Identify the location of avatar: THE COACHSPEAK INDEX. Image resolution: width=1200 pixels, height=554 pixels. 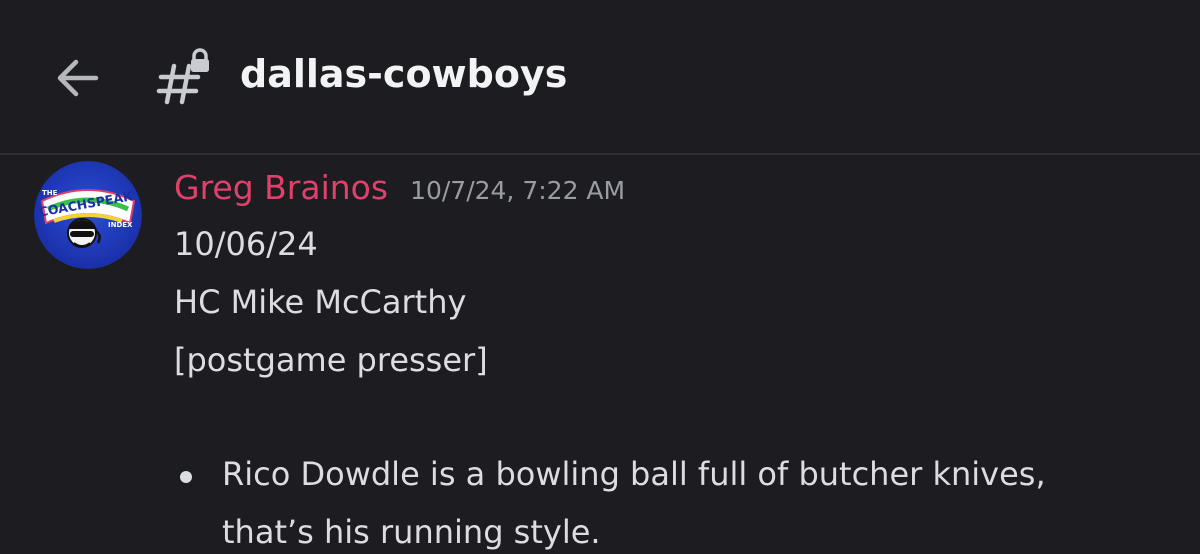
(88, 215).